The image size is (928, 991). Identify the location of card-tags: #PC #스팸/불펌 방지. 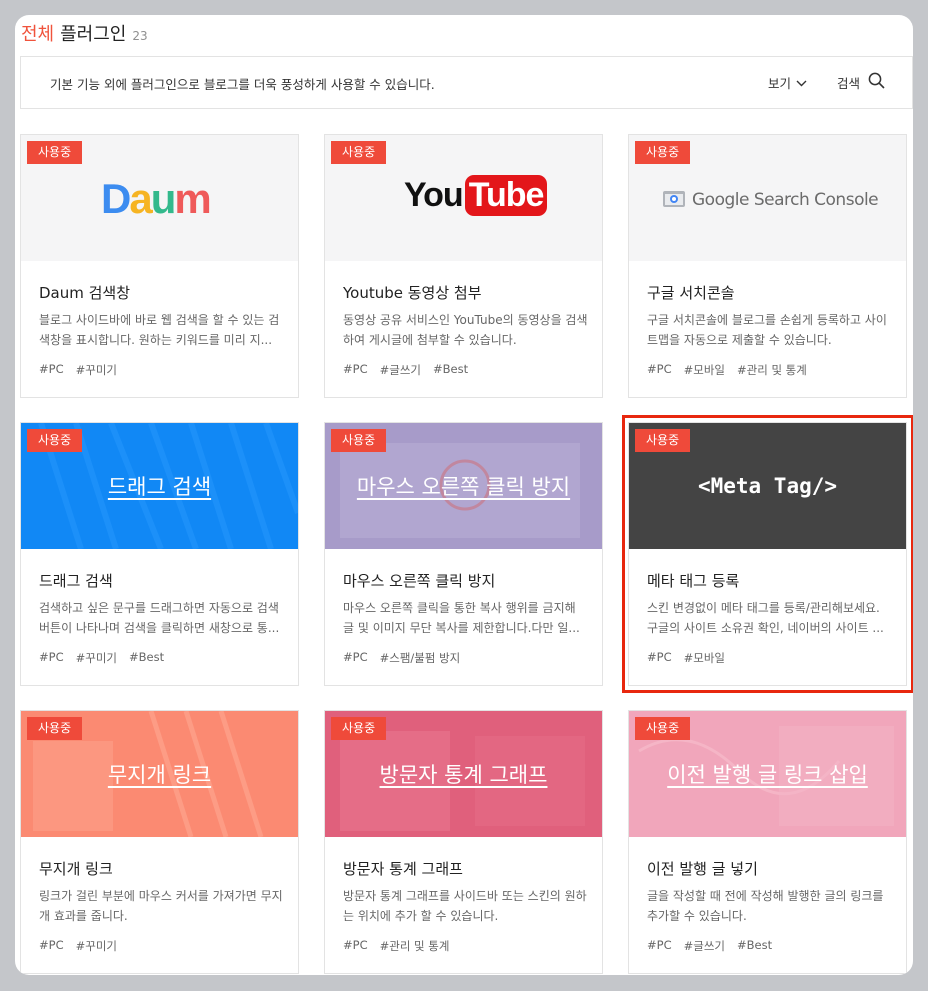
(401, 658).